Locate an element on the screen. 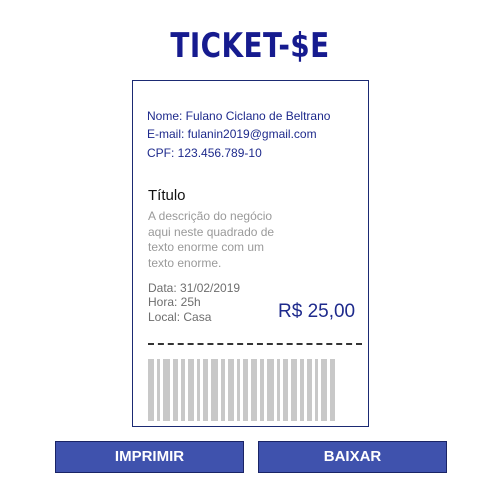  customer-email: E-mail: fulanin2019@gmail.com is located at coordinates (232, 134).